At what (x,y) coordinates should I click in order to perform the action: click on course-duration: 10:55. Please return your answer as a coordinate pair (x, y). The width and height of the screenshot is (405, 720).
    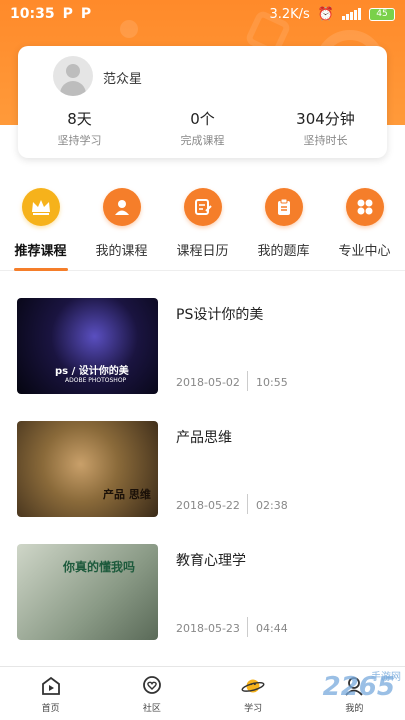
    Looking at the image, I should click on (272, 382).